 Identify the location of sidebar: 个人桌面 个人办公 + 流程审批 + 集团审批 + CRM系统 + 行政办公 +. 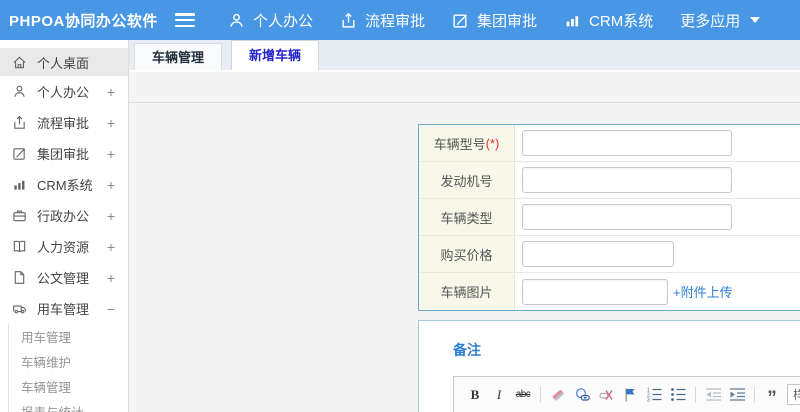
(64, 226).